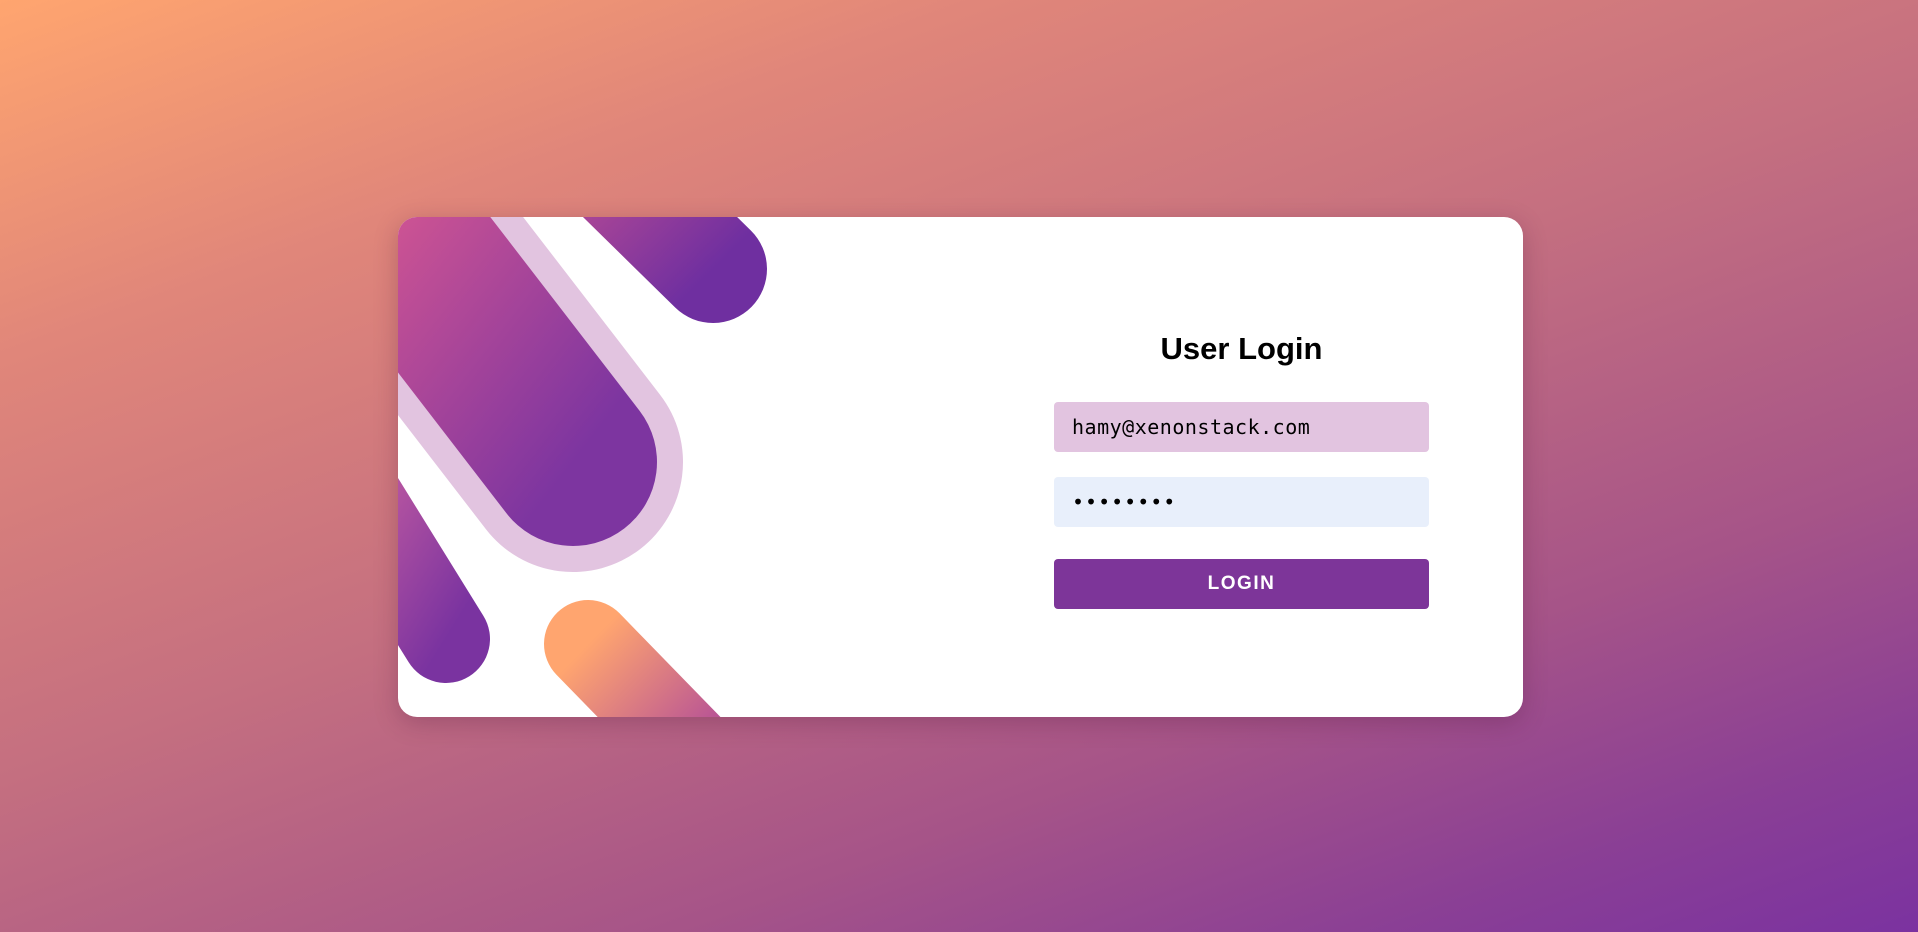 The height and width of the screenshot is (932, 1918). Describe the element at coordinates (1241, 469) in the screenshot. I see `login-form: User Login LOGIN` at that location.